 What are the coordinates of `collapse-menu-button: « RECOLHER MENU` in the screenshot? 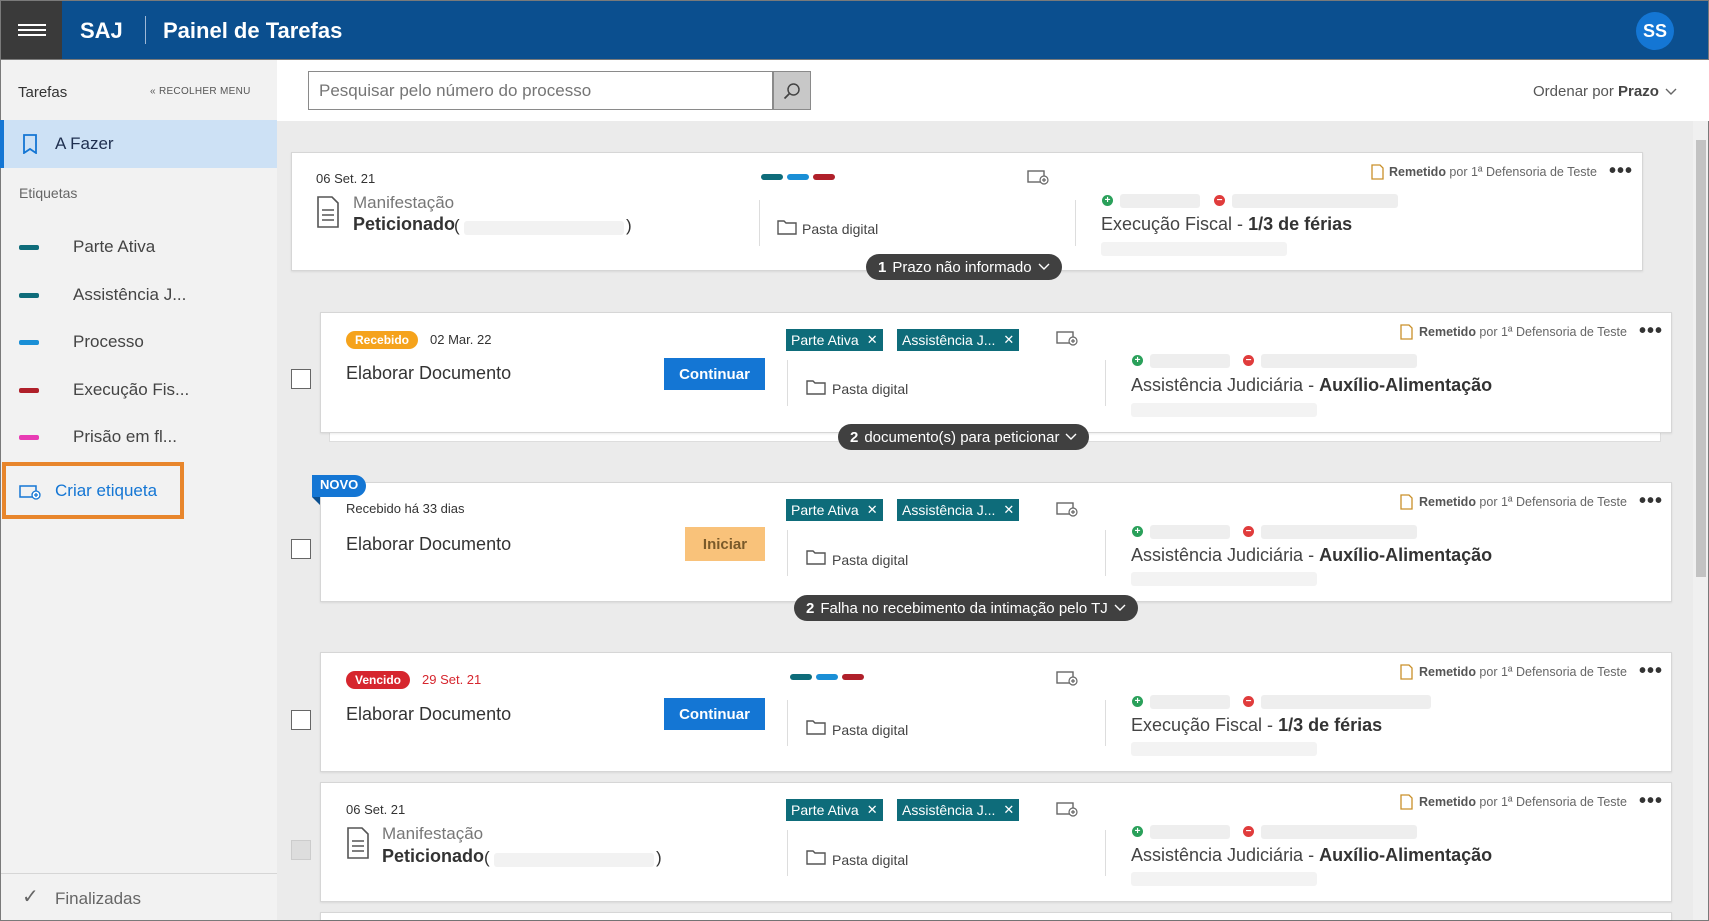 It's located at (200, 91).